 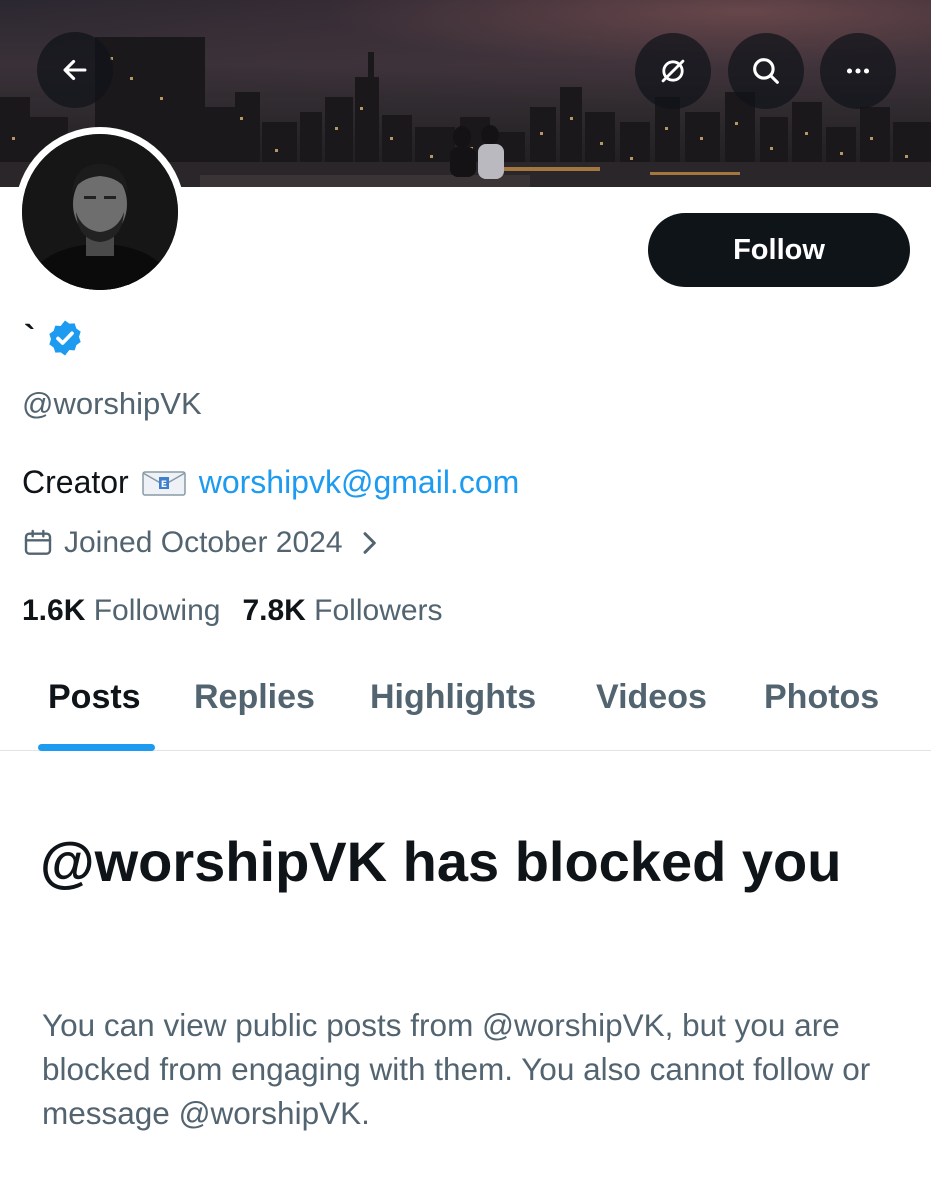 What do you see at coordinates (453, 697) in the screenshot?
I see `tab-highlights: Highlights` at bounding box center [453, 697].